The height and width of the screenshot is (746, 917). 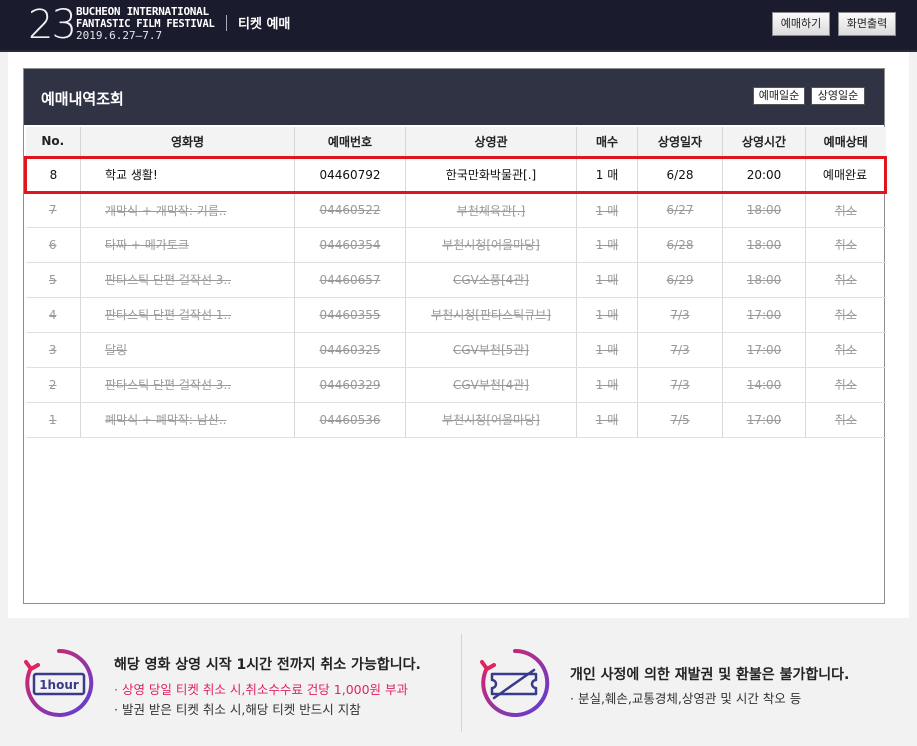 What do you see at coordinates (491, 142) in the screenshot?
I see `column-header-venue: 상영관` at bounding box center [491, 142].